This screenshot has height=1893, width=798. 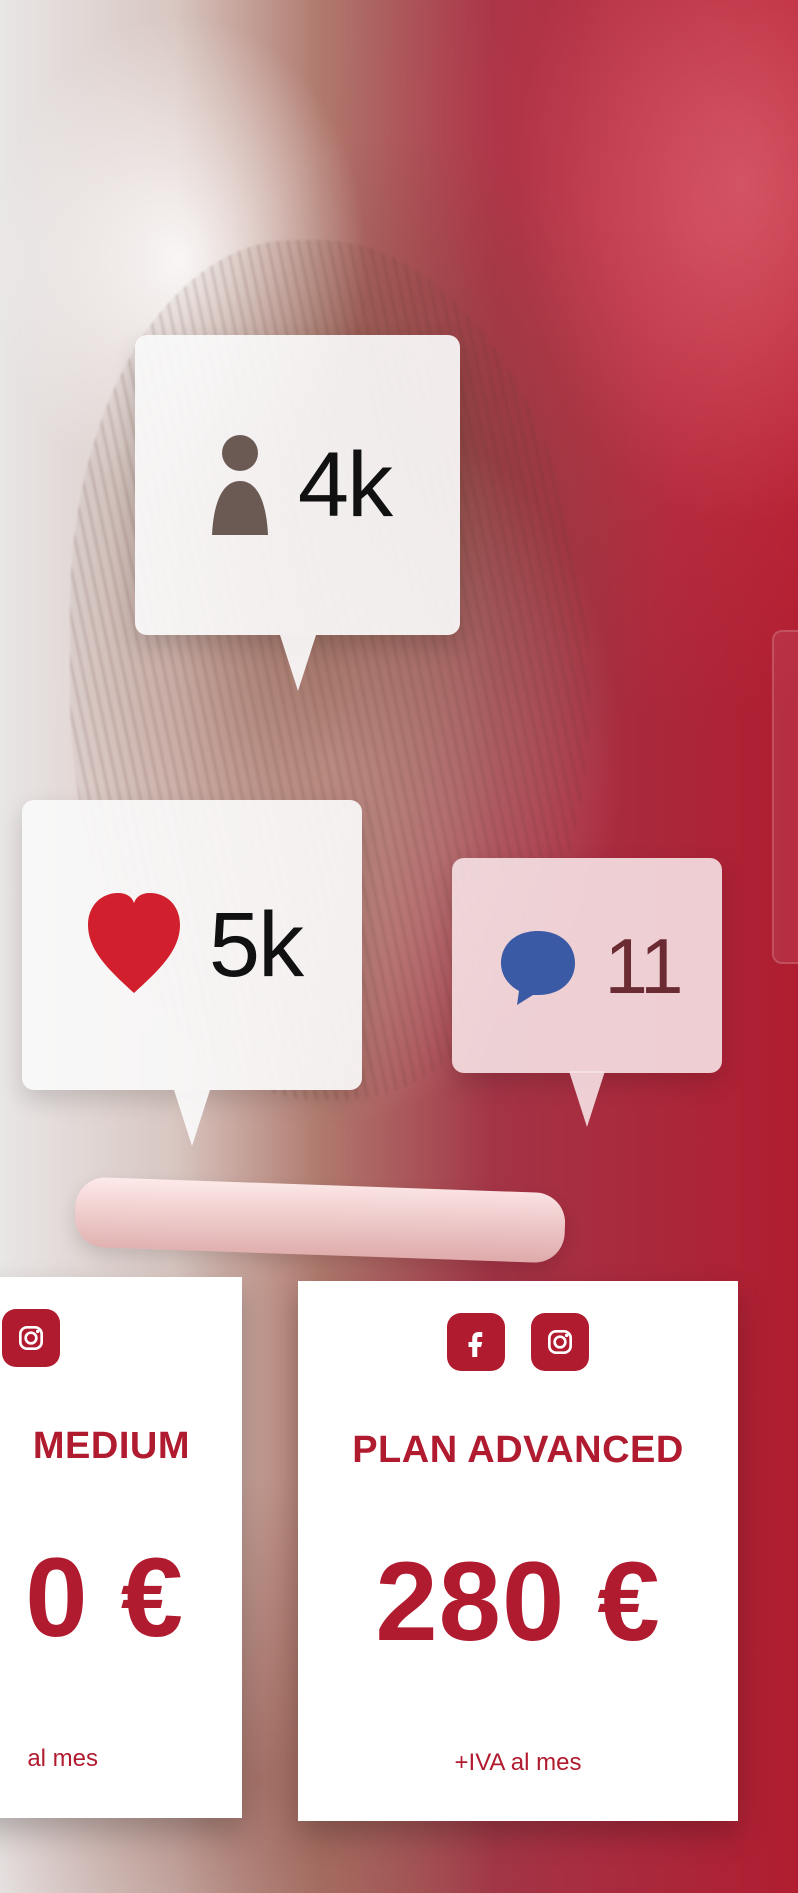 What do you see at coordinates (587, 965) in the screenshot?
I see `comments-bubble: 11` at bounding box center [587, 965].